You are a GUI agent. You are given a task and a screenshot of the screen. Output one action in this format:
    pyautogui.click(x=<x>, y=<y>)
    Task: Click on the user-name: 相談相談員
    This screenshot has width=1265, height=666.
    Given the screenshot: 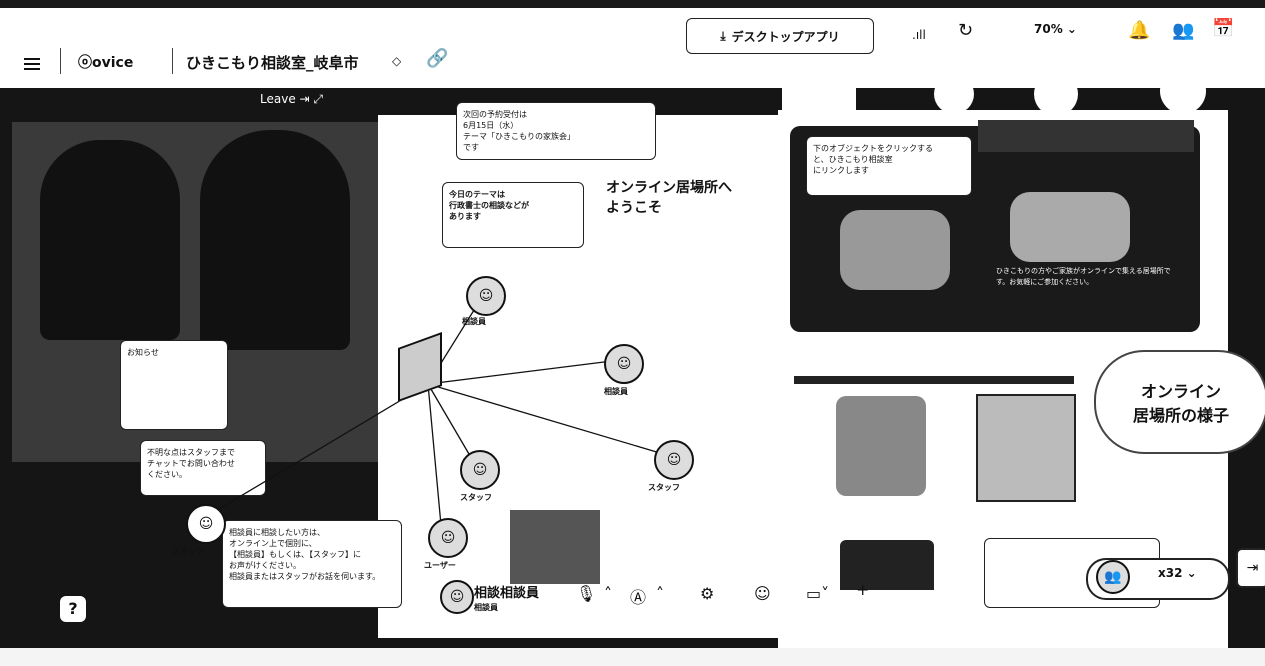 What is the action you would take?
    pyautogui.click(x=507, y=593)
    